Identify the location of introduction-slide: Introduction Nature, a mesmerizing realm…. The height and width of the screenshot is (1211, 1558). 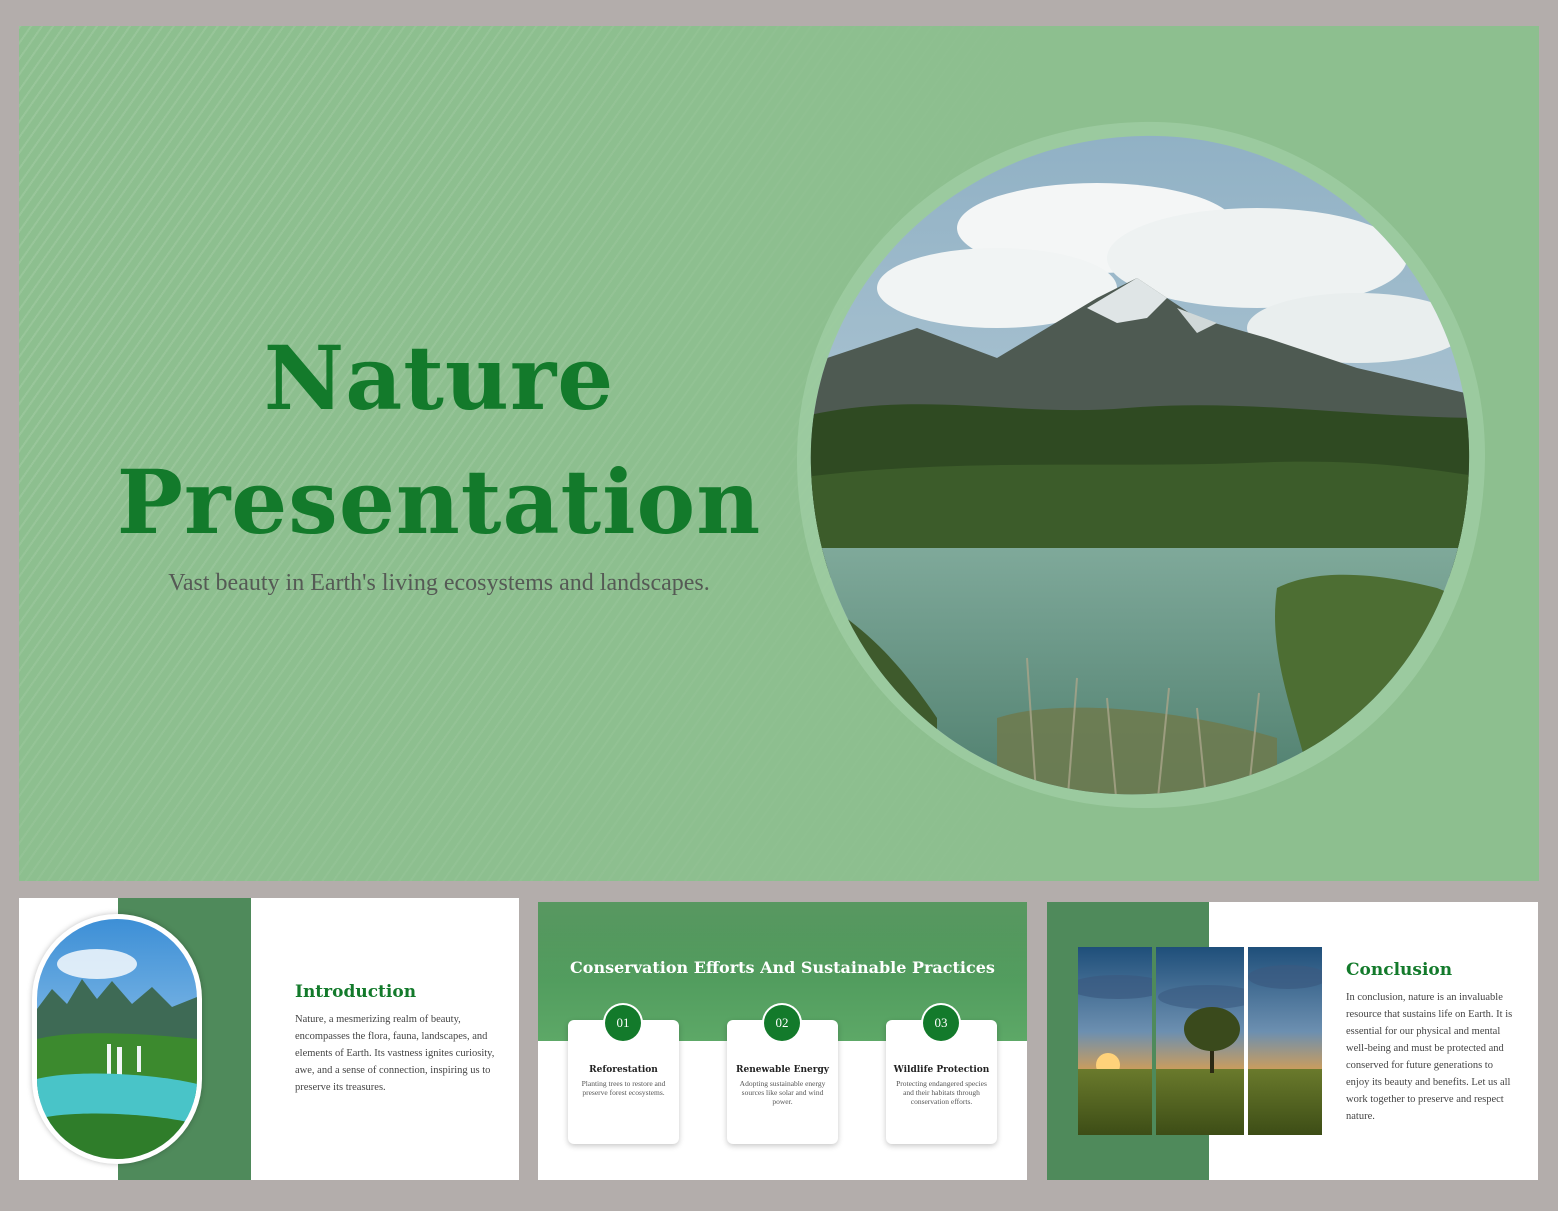
(269, 1039).